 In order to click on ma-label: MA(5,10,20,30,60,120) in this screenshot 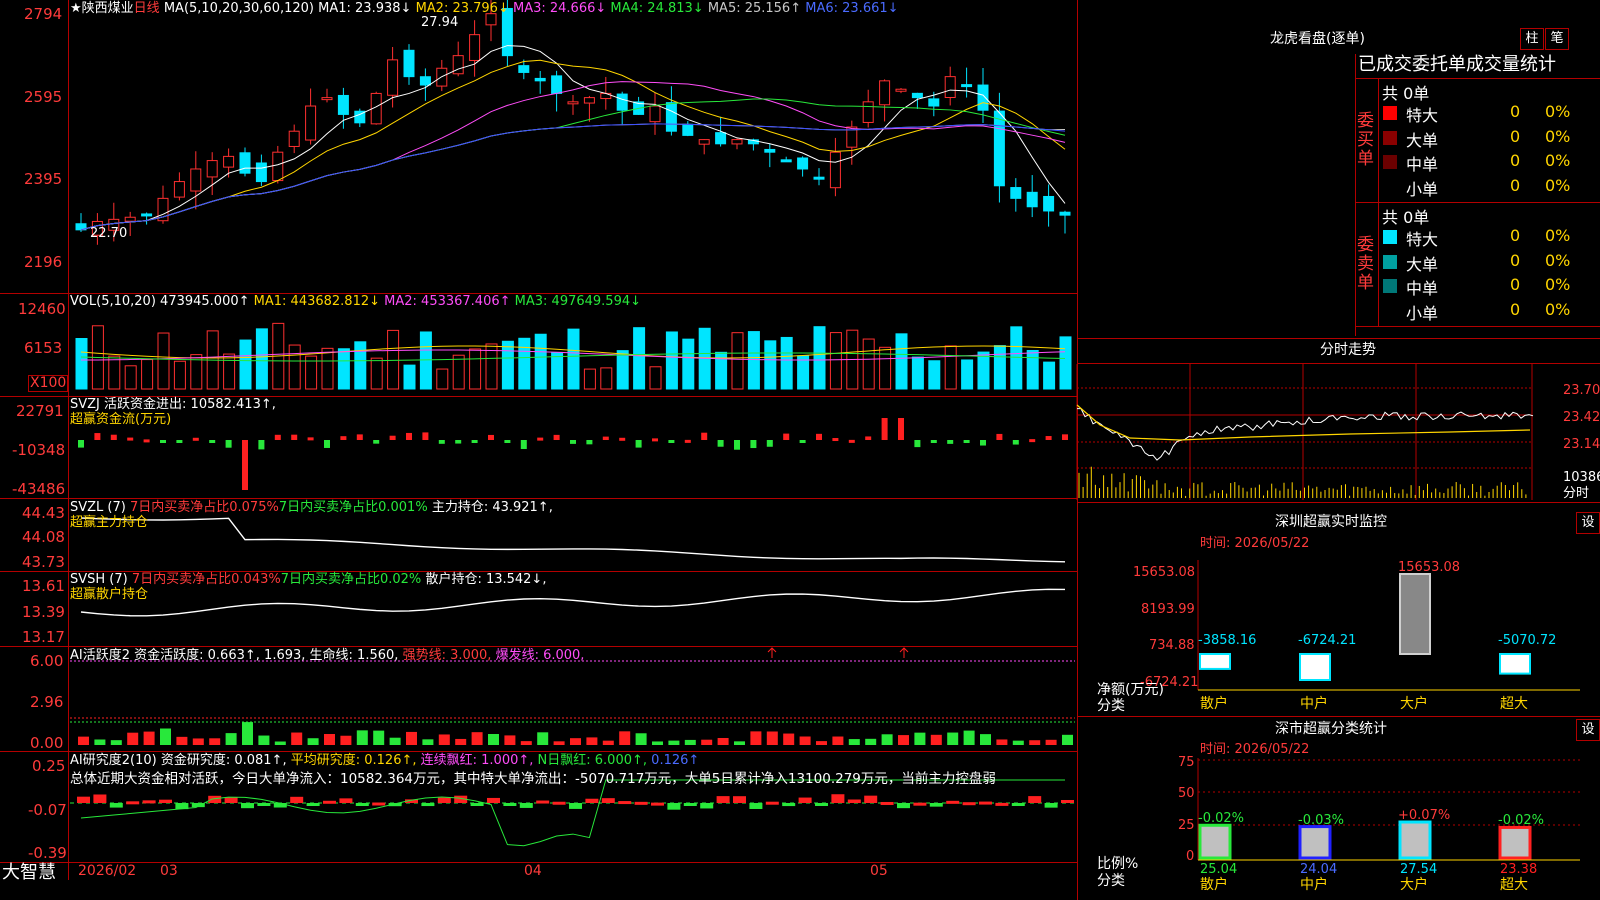, I will do `click(238, 8)`.